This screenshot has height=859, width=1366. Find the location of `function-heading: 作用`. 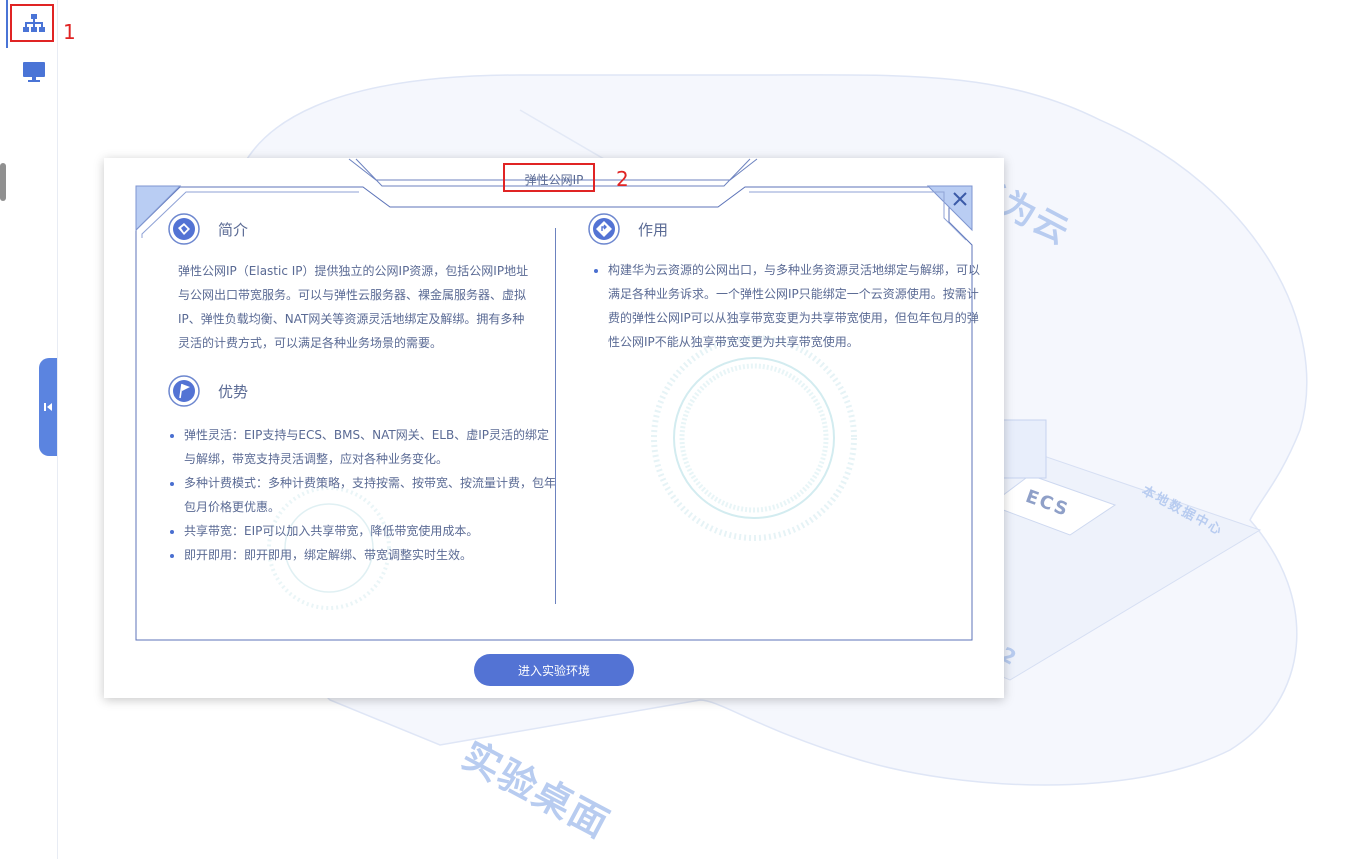

function-heading: 作用 is located at coordinates (653, 229).